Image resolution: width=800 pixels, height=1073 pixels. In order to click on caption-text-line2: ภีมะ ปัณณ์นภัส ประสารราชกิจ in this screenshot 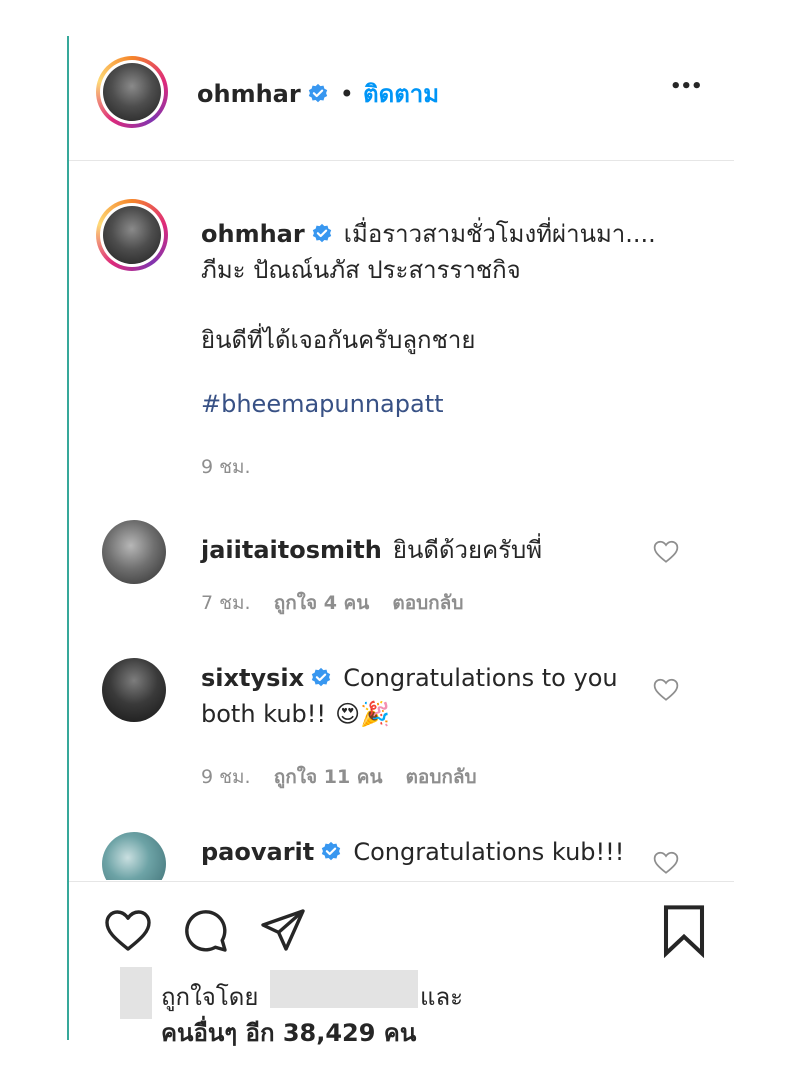, I will do `click(361, 270)`.